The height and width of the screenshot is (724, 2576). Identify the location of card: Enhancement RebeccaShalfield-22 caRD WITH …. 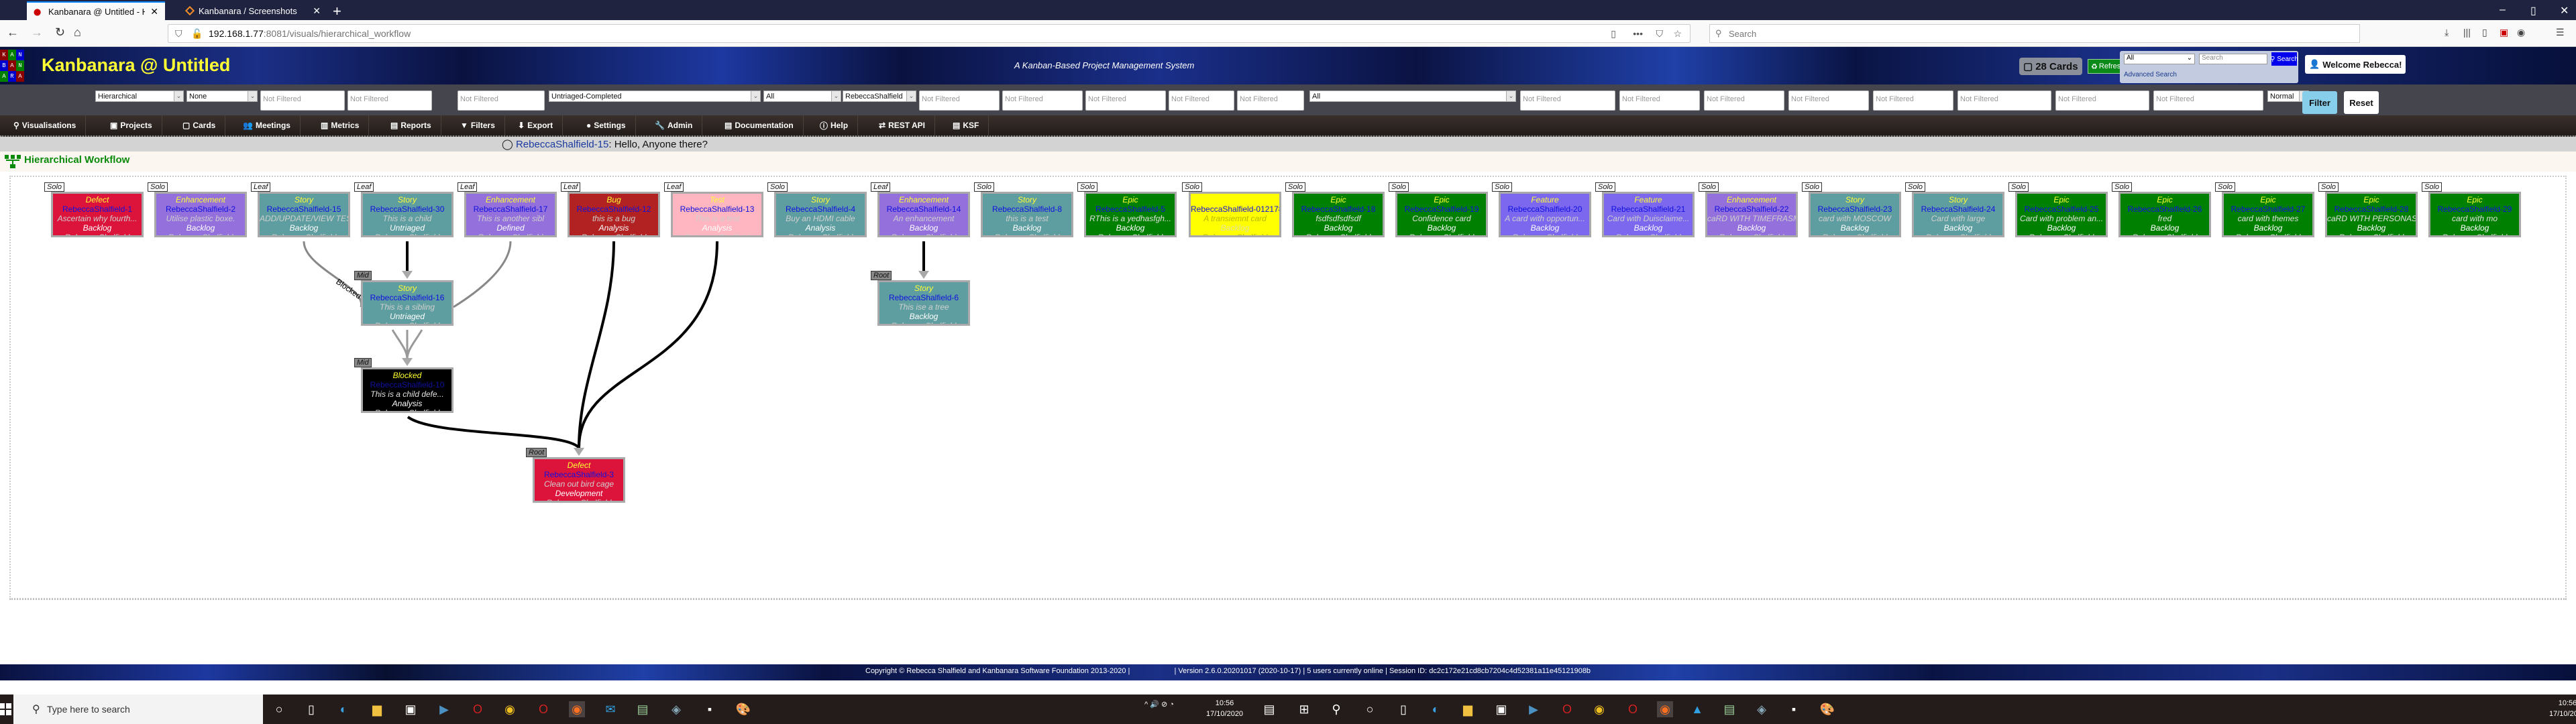
(1751, 215).